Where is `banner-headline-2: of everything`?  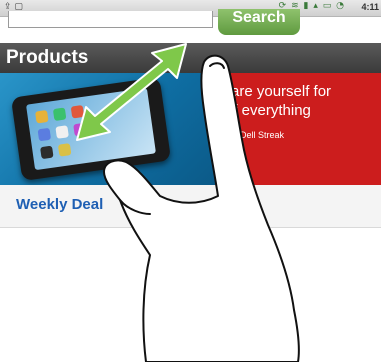
banner-headline-2: of everything is located at coordinates (268, 110).